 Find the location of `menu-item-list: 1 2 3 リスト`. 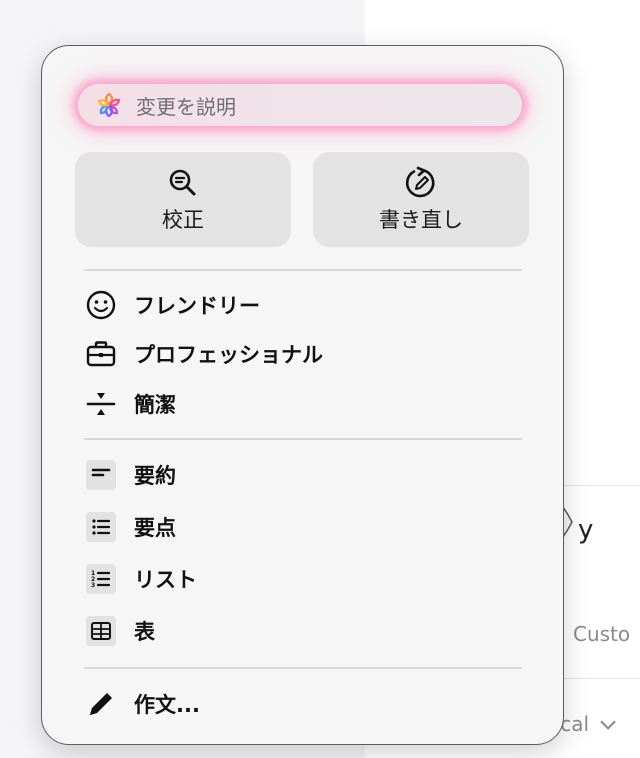

menu-item-list: 1 2 3 リスト is located at coordinates (140, 579).